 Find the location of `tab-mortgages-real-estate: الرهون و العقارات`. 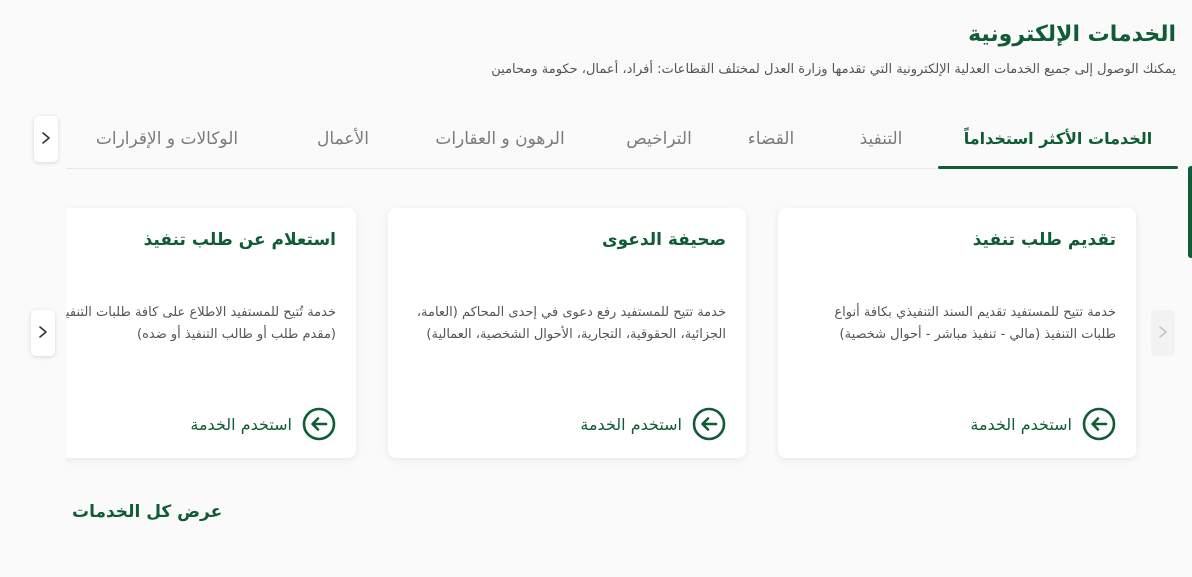

tab-mortgages-real-estate: الرهون و العقارات is located at coordinates (500, 143).